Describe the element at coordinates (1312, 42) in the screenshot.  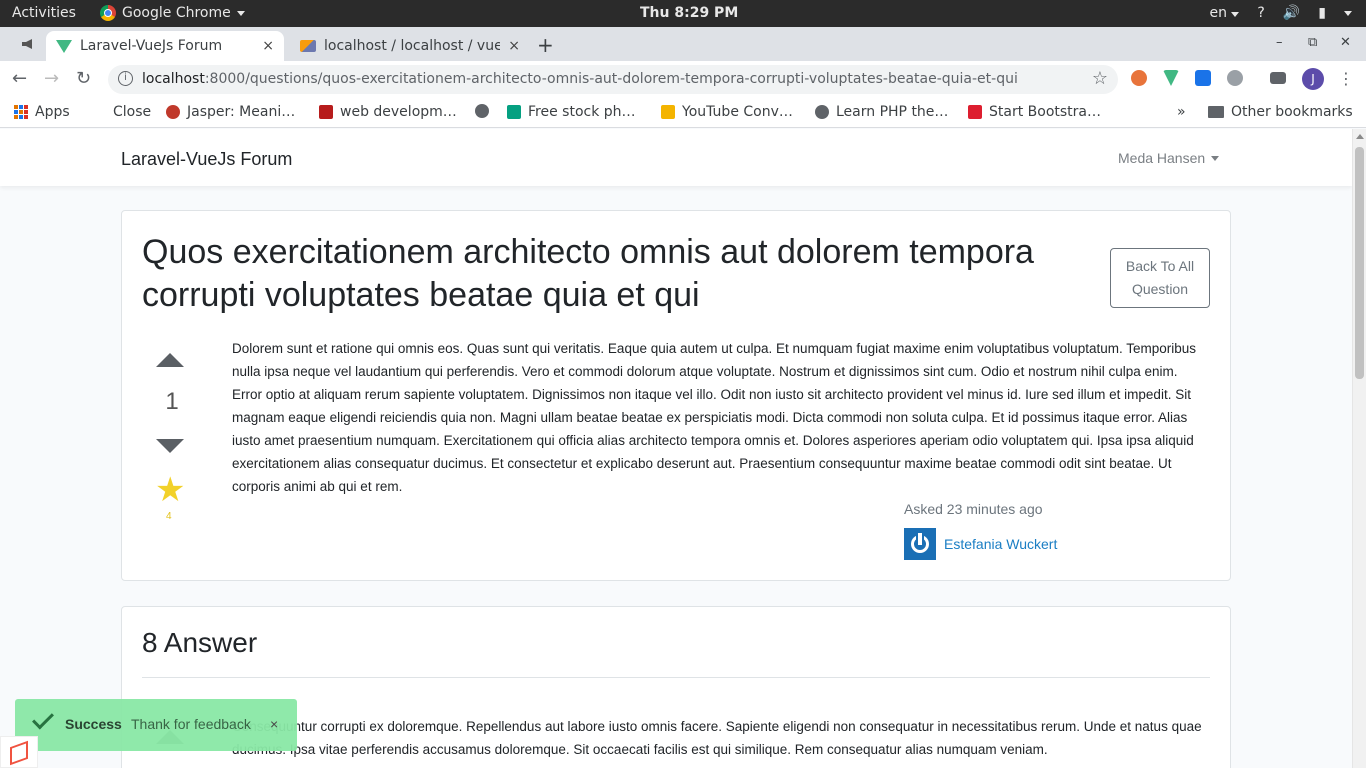
I see `maximize-button: ⧉` at that location.